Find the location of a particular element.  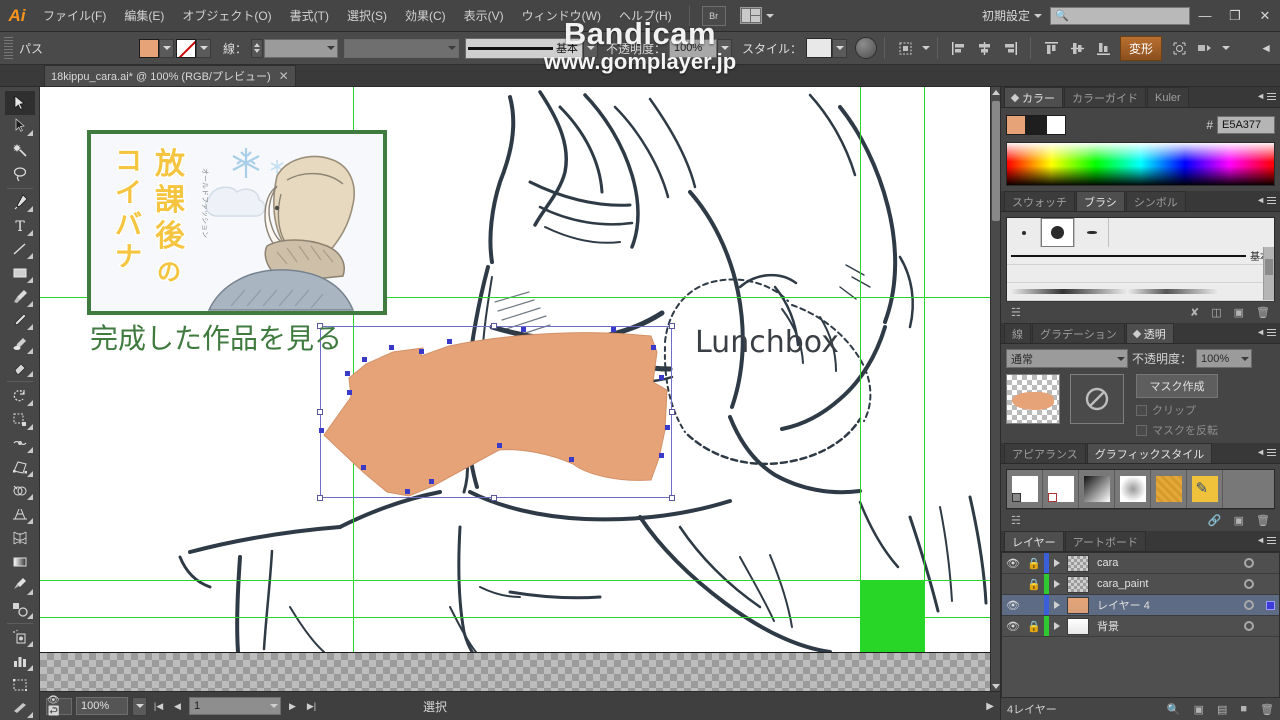

status-indicator-text: 選択 is located at coordinates (435, 706).